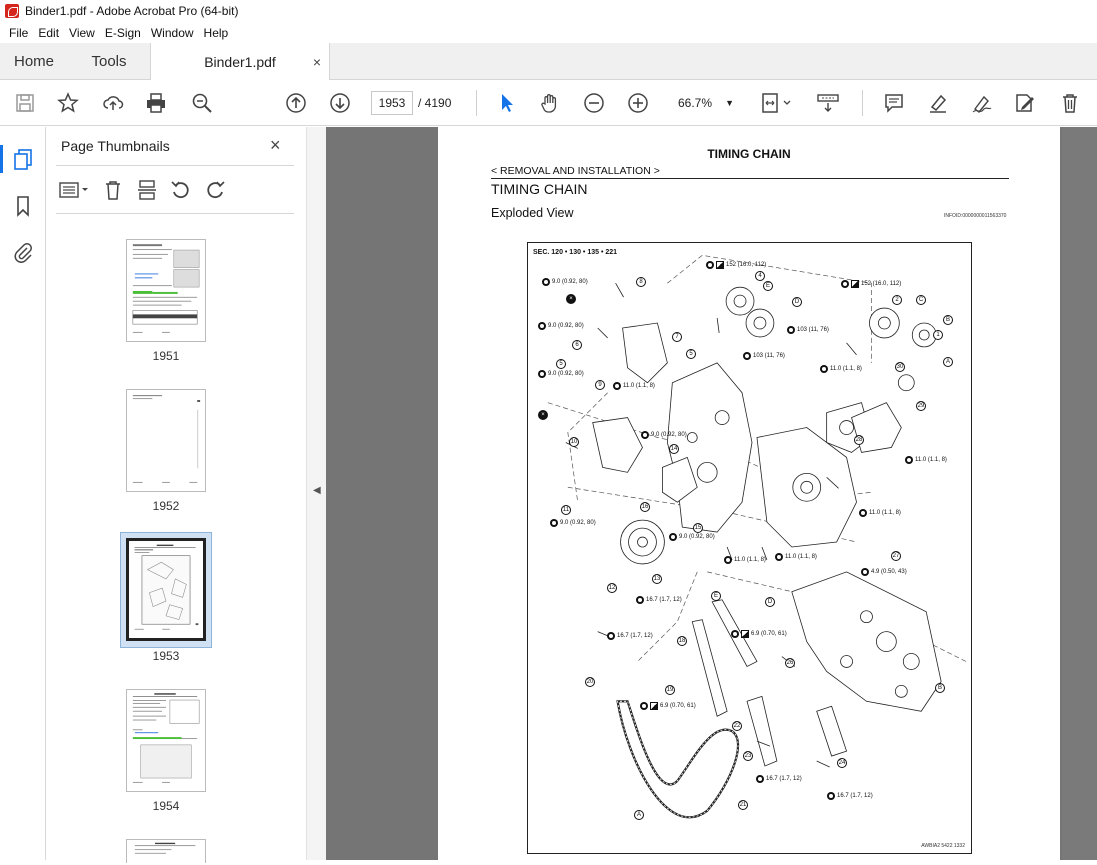 The width and height of the screenshot is (1097, 865). What do you see at coordinates (829, 103) in the screenshot?
I see `scroll-mode-icon` at bounding box center [829, 103].